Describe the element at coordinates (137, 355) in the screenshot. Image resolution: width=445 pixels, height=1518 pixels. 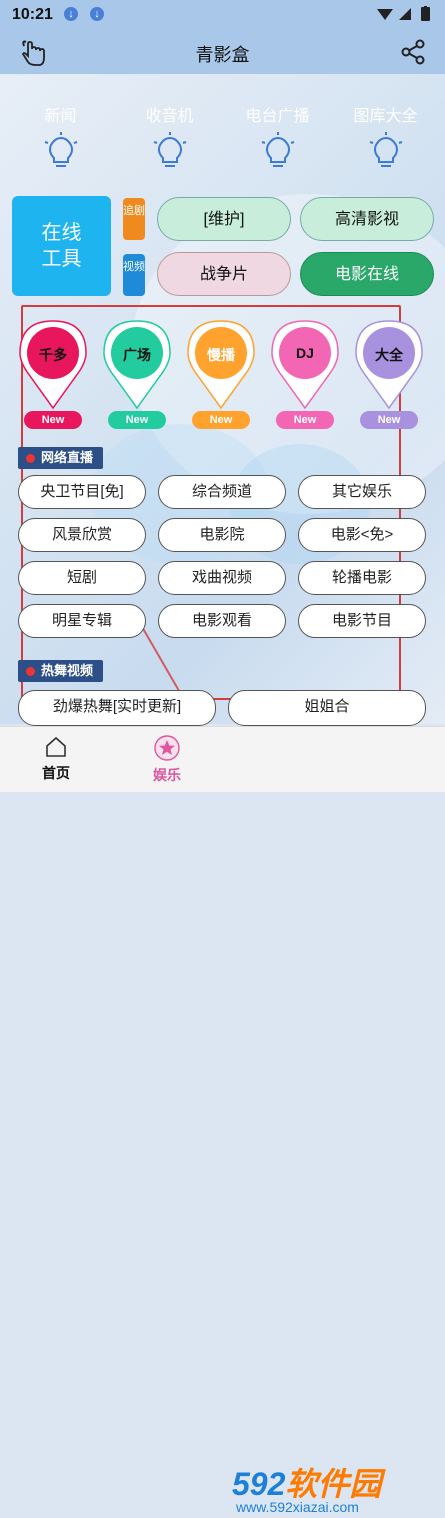
I see `pin-label: 广场` at that location.